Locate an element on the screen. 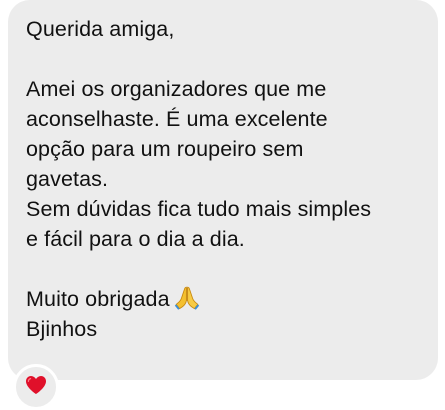  message-line-with-emoji: Muito obrigada is located at coordinates (224, 299).